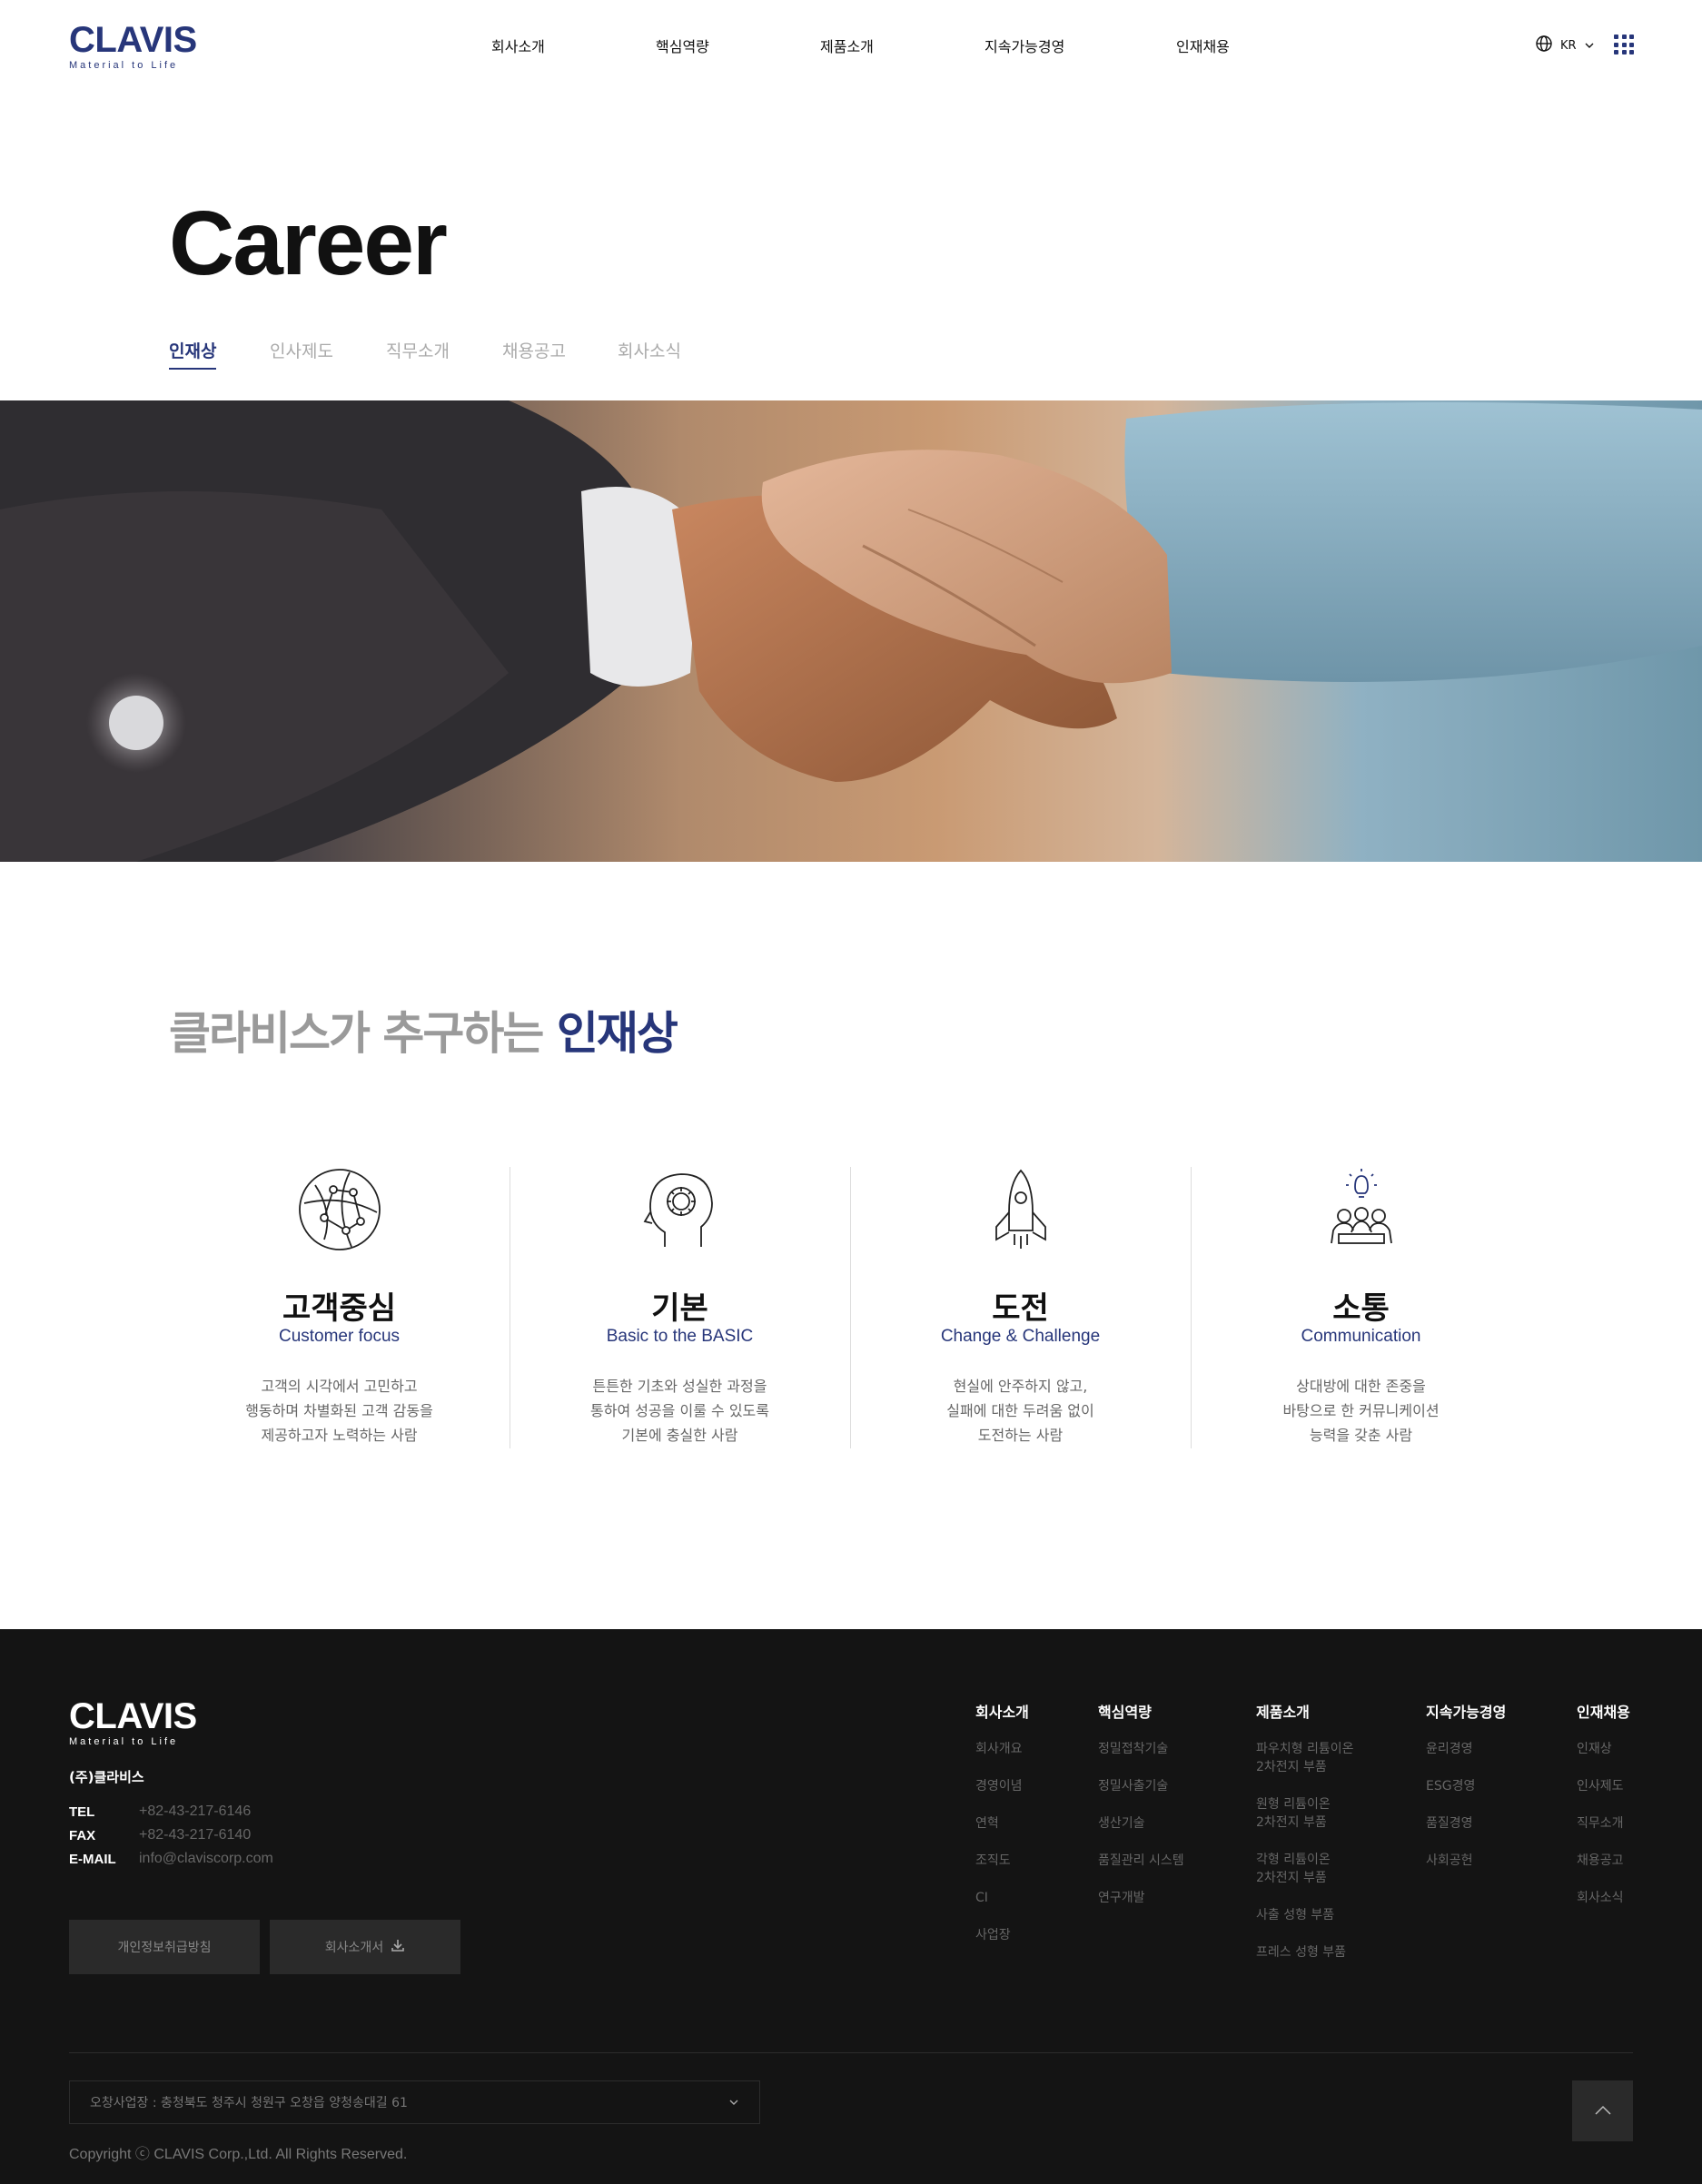 The height and width of the screenshot is (2184, 1702). Describe the element at coordinates (339, 1337) in the screenshot. I see `value-subtitle: Customer focus` at that location.